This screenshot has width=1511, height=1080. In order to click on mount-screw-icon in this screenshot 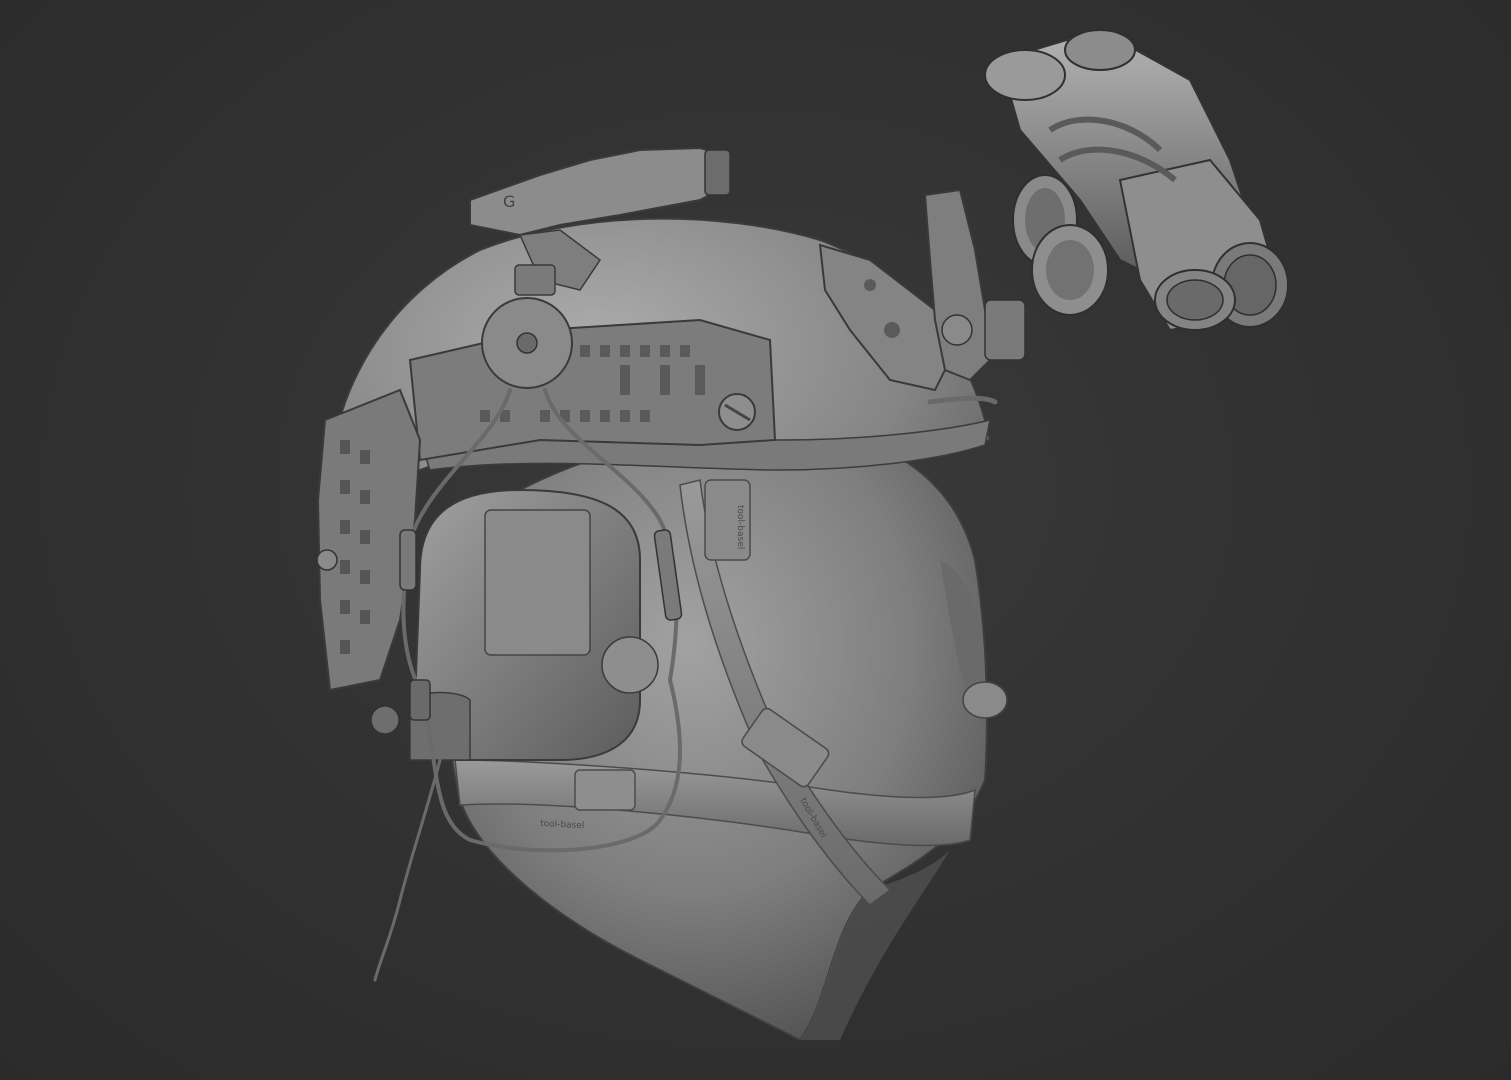, I will do `click(527, 343)`.